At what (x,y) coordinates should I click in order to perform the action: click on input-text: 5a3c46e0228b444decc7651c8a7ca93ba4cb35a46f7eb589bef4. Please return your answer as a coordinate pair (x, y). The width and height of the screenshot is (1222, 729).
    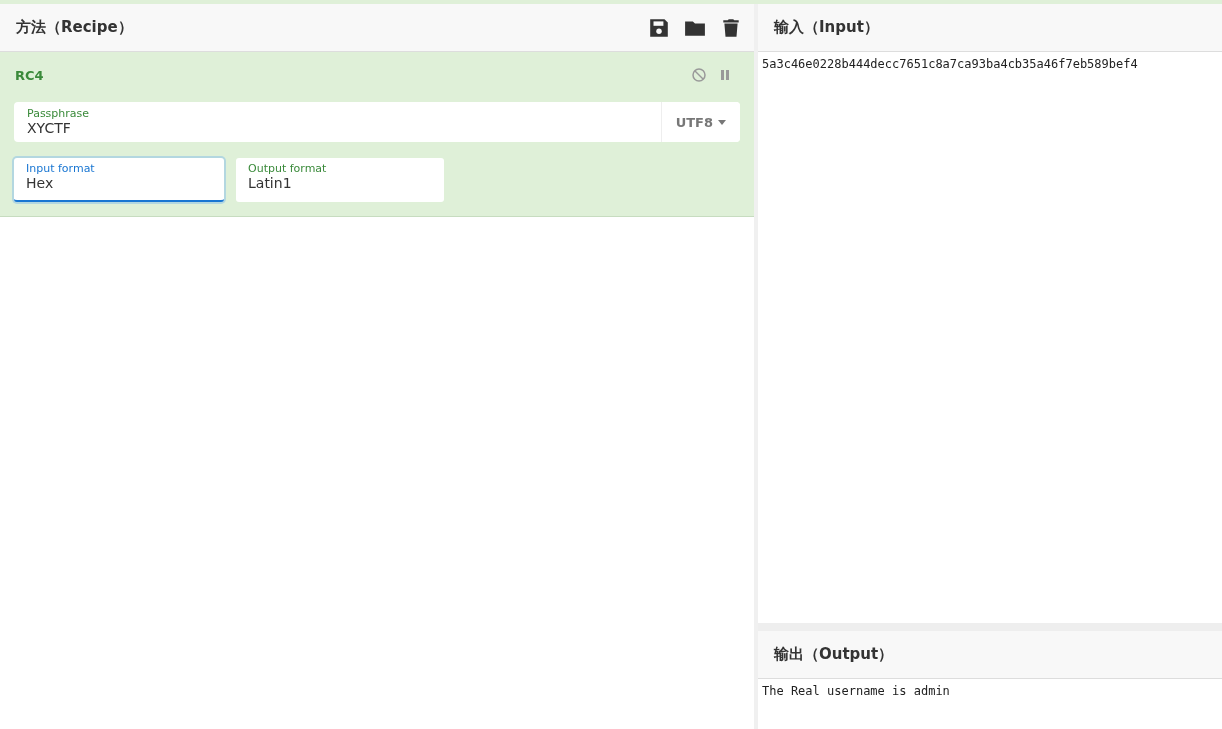
    Looking at the image, I should click on (950, 64).